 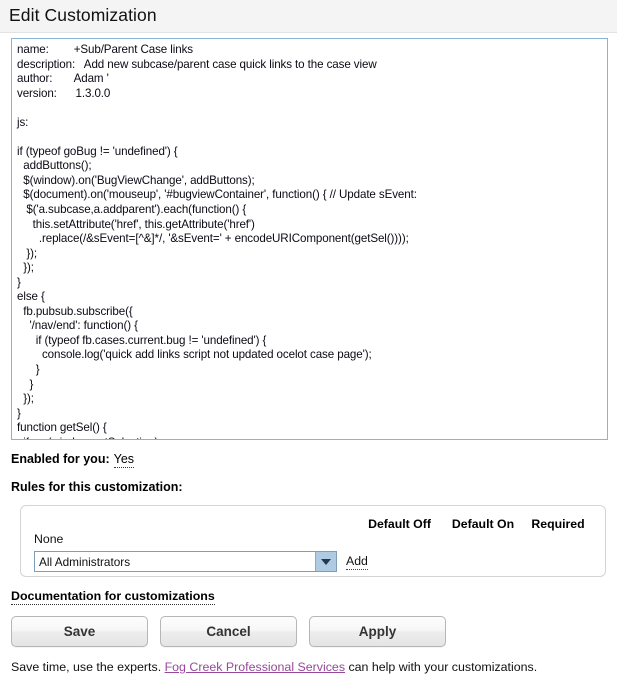 I want to click on documentation-link: Documentation for customizations, so click(x=113, y=597).